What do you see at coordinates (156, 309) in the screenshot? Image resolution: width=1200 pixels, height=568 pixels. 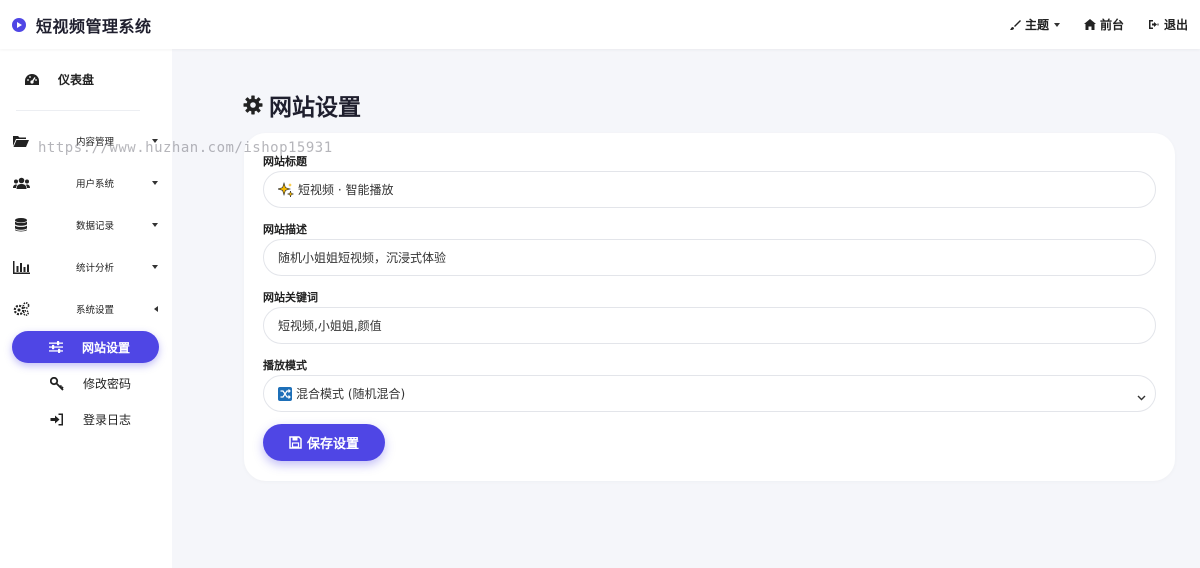 I see `caret-left-icon` at bounding box center [156, 309].